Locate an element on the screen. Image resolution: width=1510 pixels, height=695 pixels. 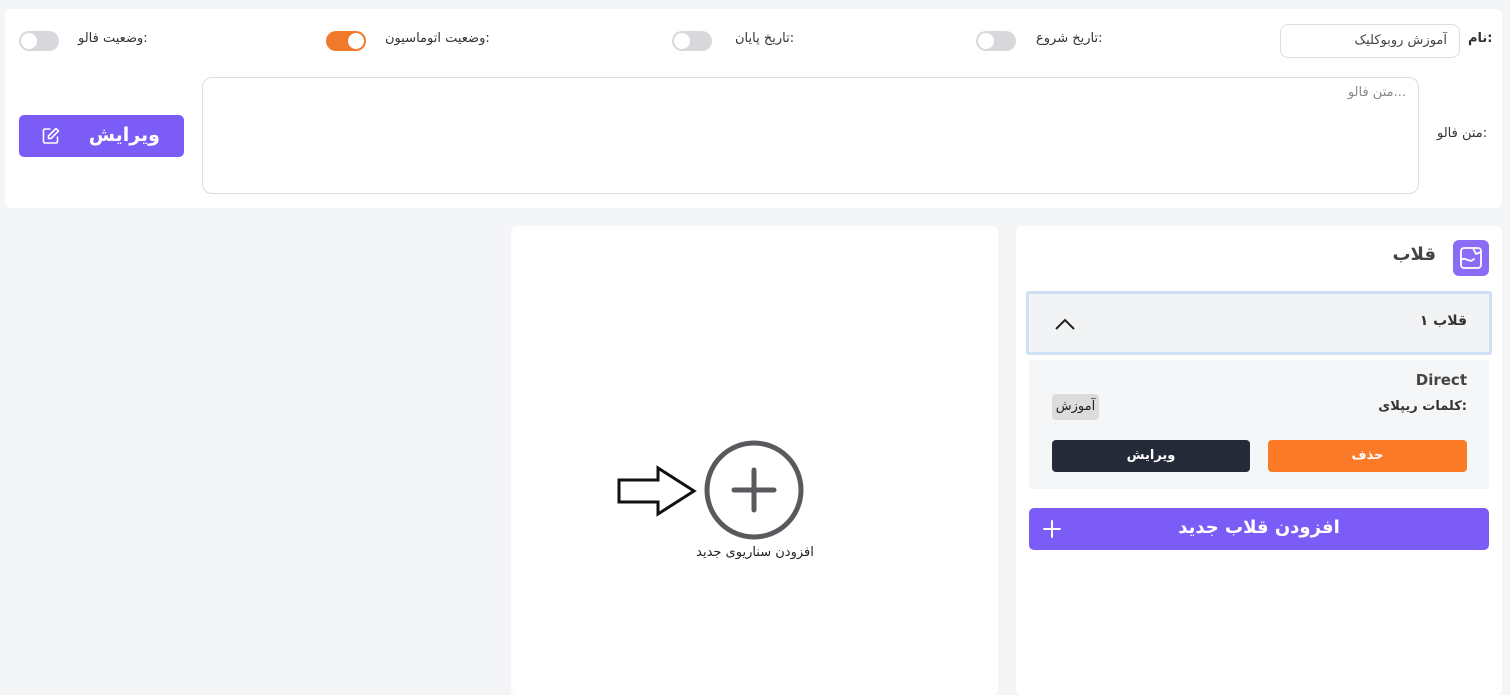
start-date-toggle is located at coordinates (996, 41).